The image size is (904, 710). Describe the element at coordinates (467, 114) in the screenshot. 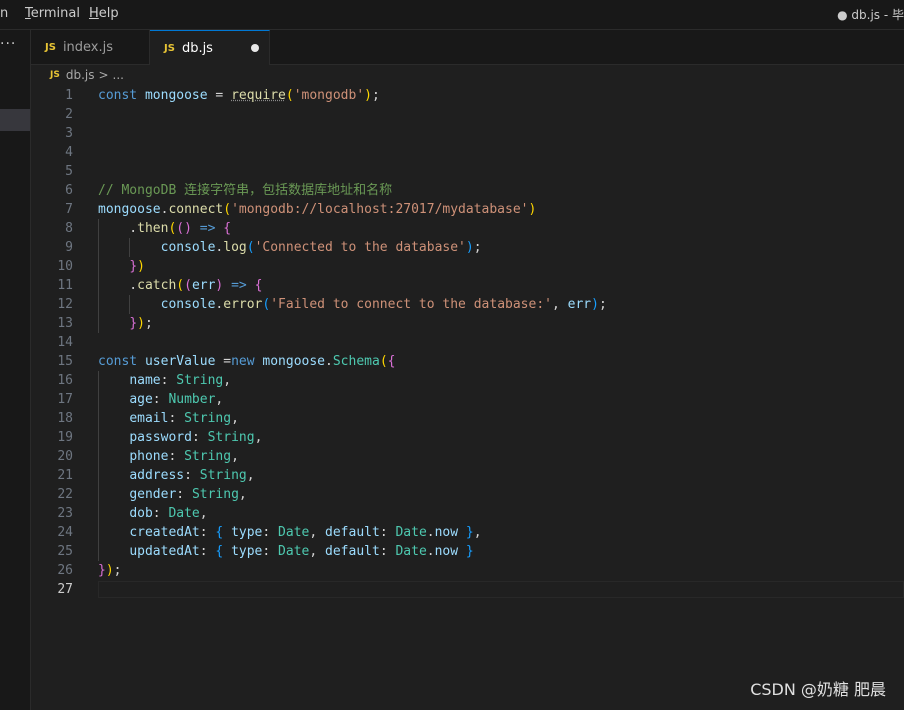

I see `code-line: 2` at that location.